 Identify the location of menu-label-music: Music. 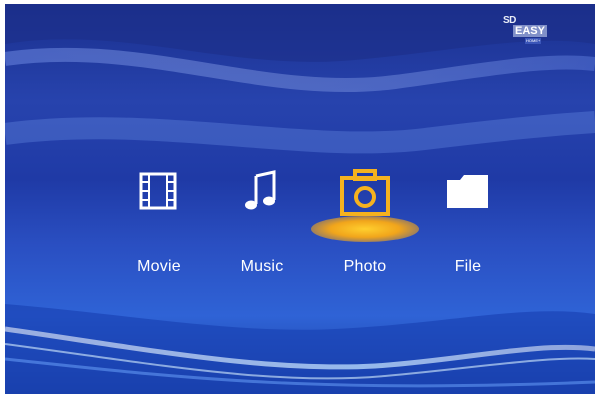
(262, 266).